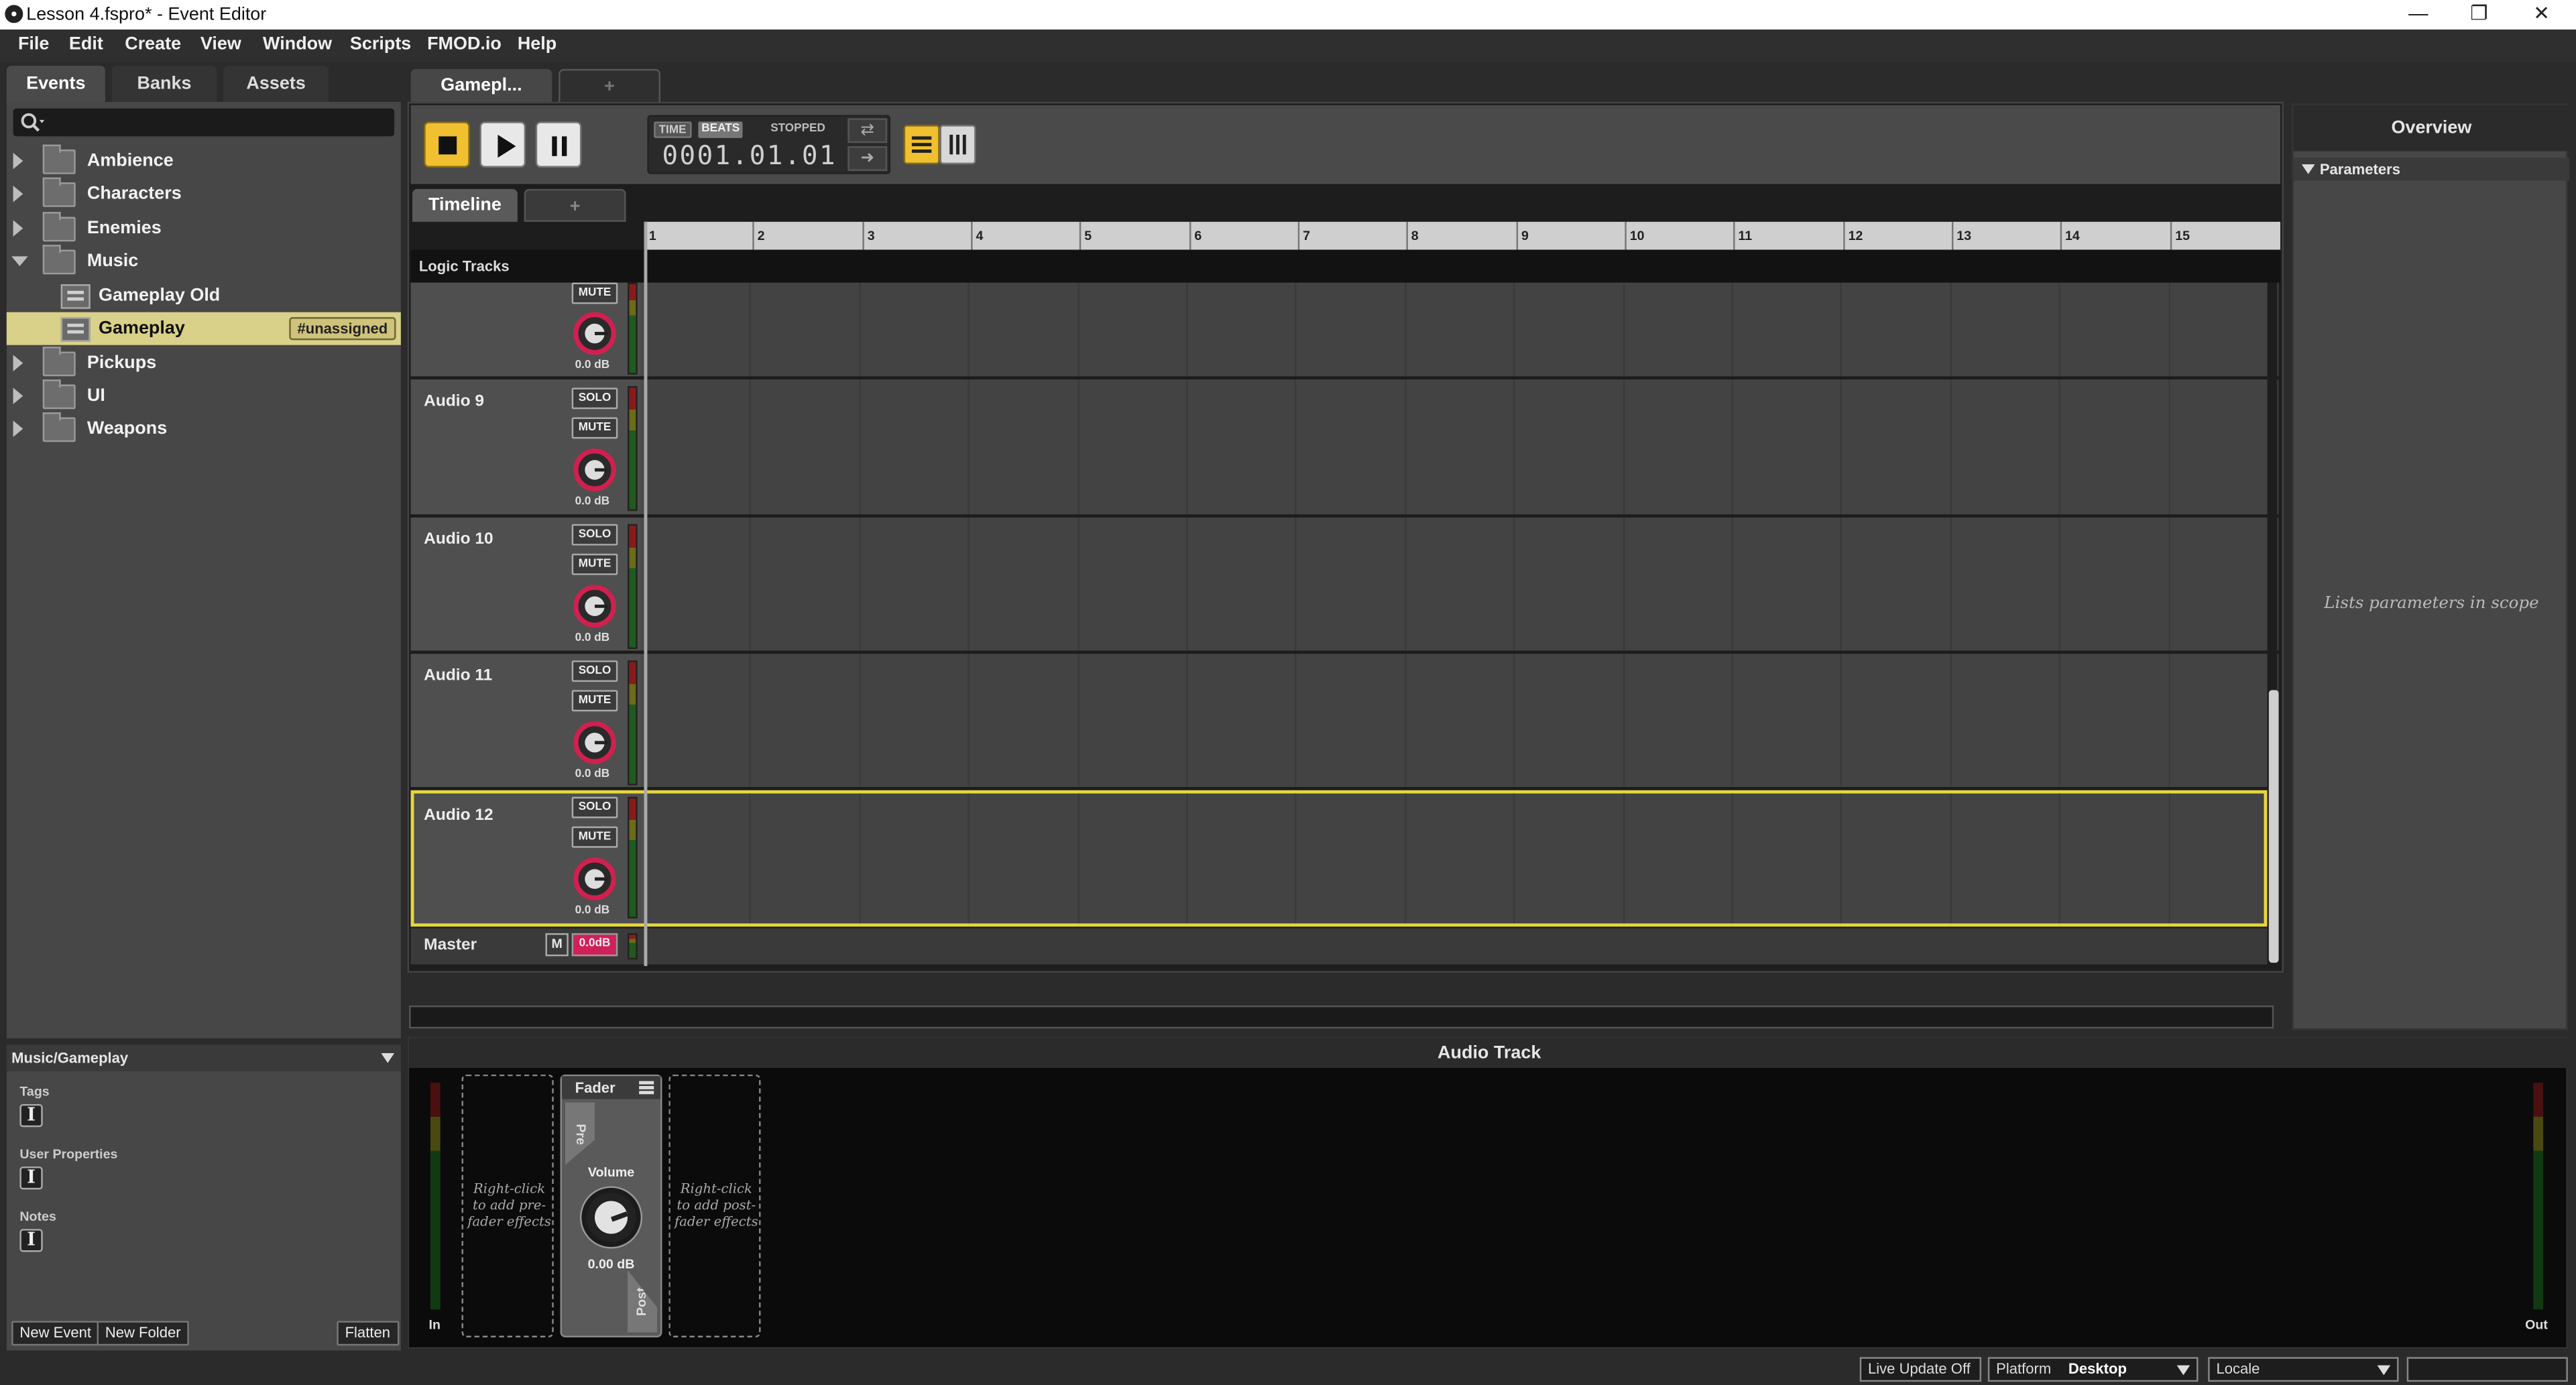  Describe the element at coordinates (921, 145) in the screenshot. I see `tracks-view-button` at that location.